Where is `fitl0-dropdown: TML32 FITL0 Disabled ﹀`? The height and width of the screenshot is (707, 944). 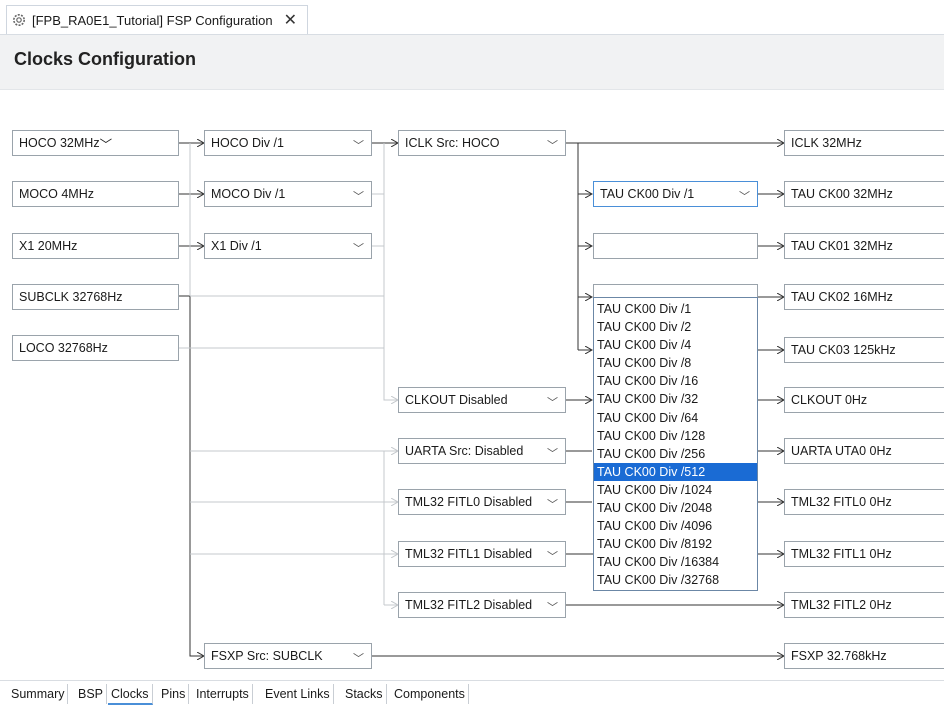
fitl0-dropdown: TML32 FITL0 Disabled ﹀ is located at coordinates (482, 502).